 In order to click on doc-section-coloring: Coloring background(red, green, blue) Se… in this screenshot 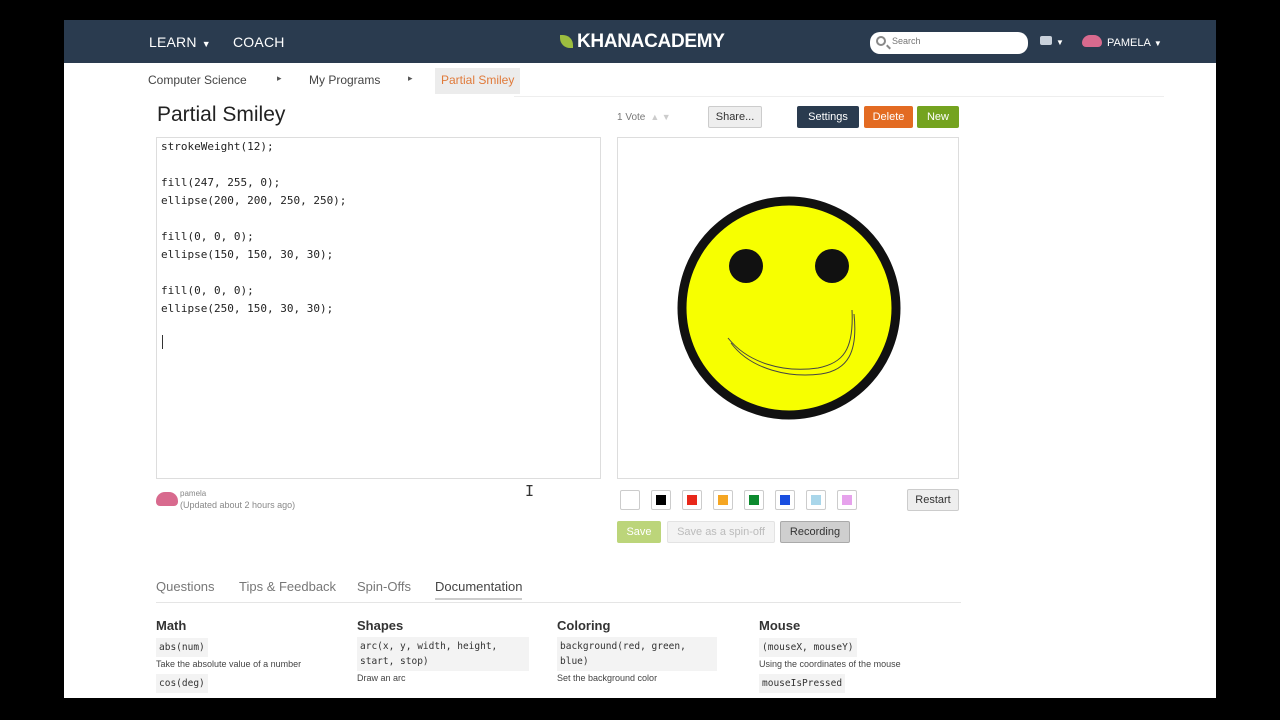, I will do `click(637, 652)`.